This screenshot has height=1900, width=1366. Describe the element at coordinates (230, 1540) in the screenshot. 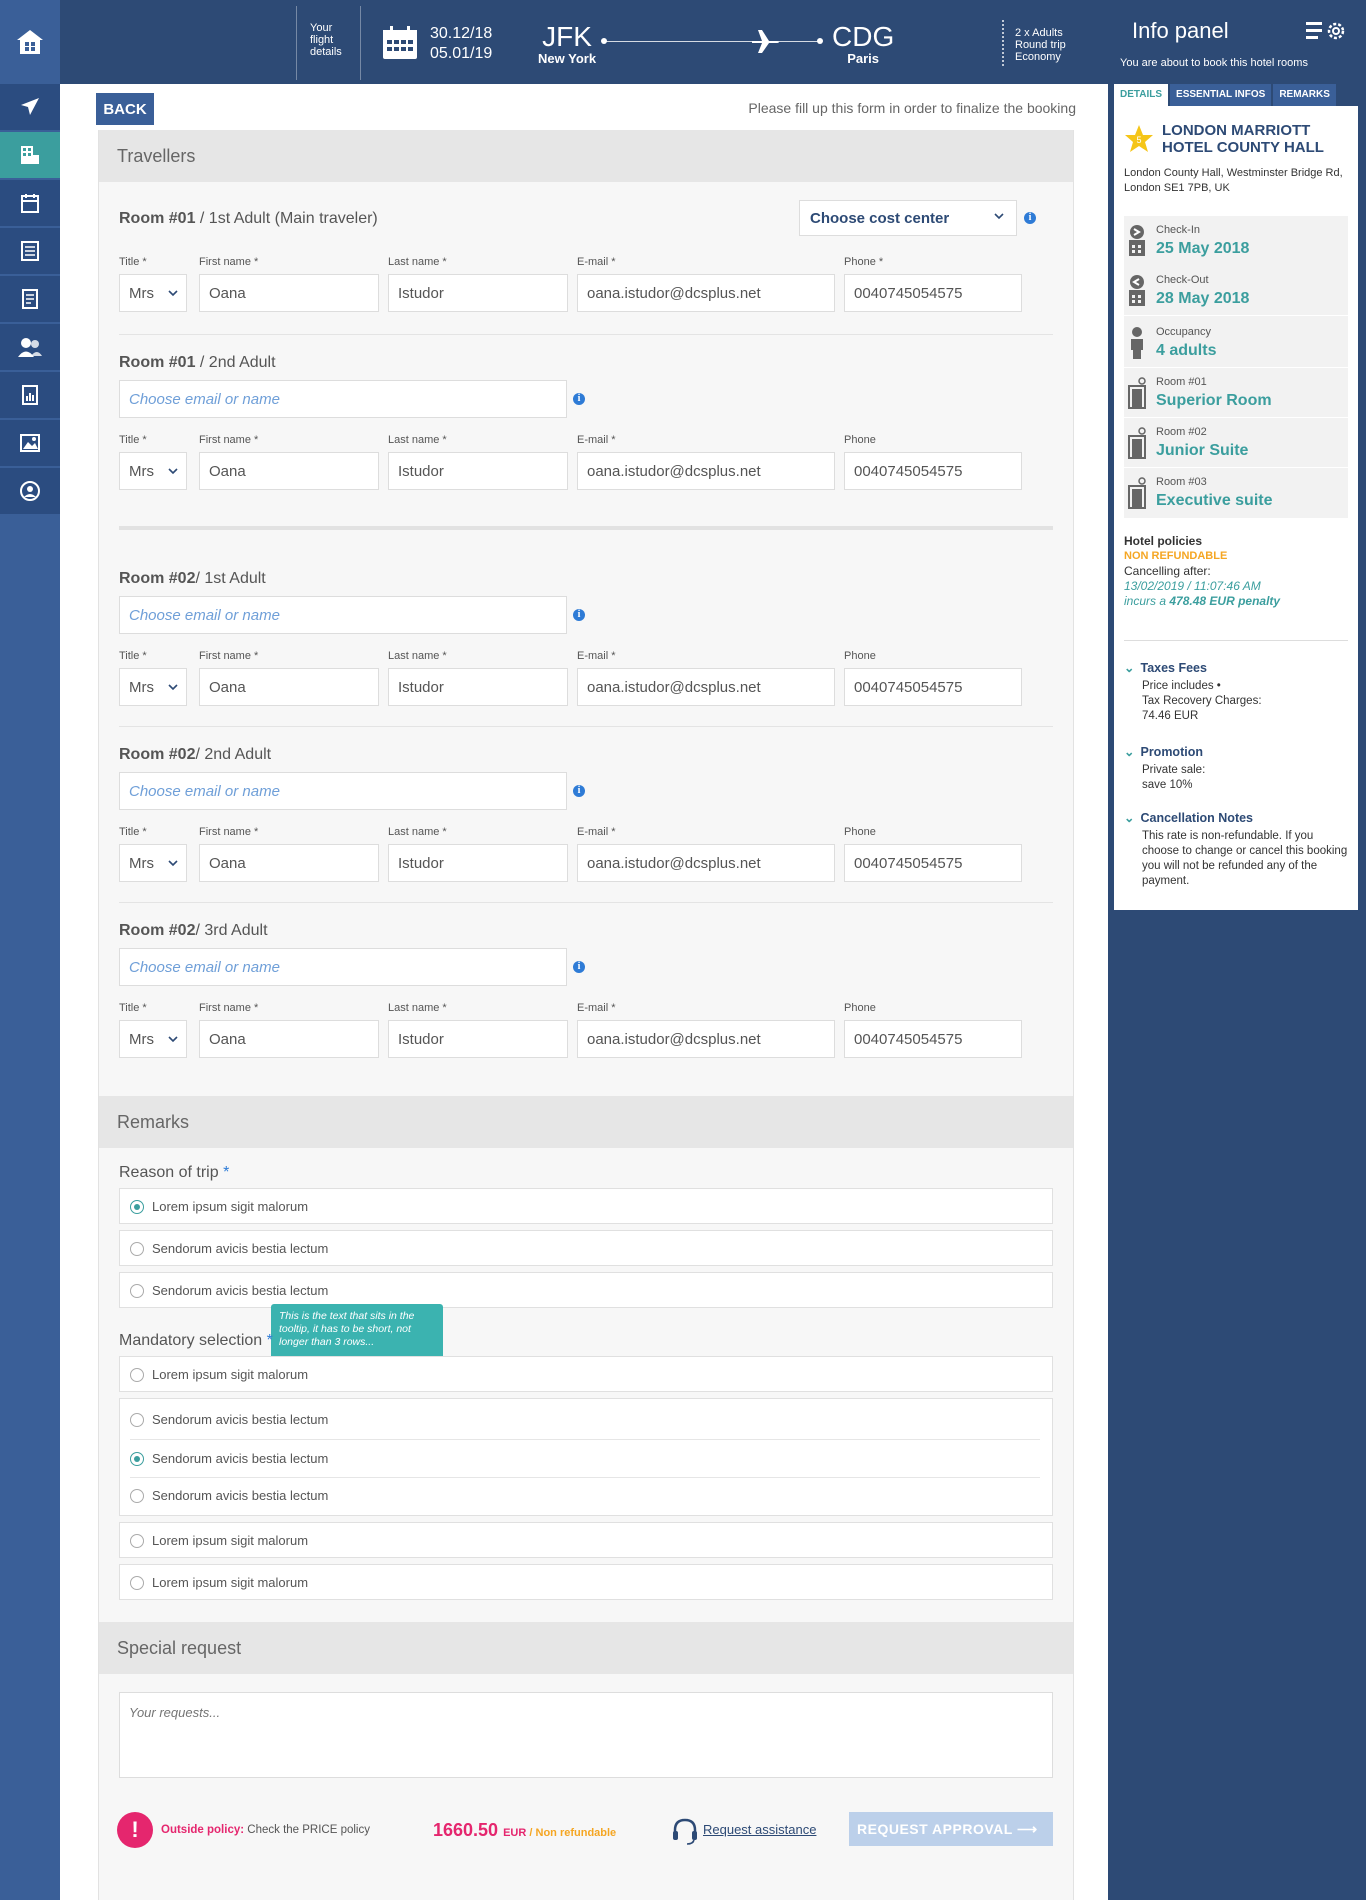

I see `option-label: Lorem ipsum sigit malorum` at that location.